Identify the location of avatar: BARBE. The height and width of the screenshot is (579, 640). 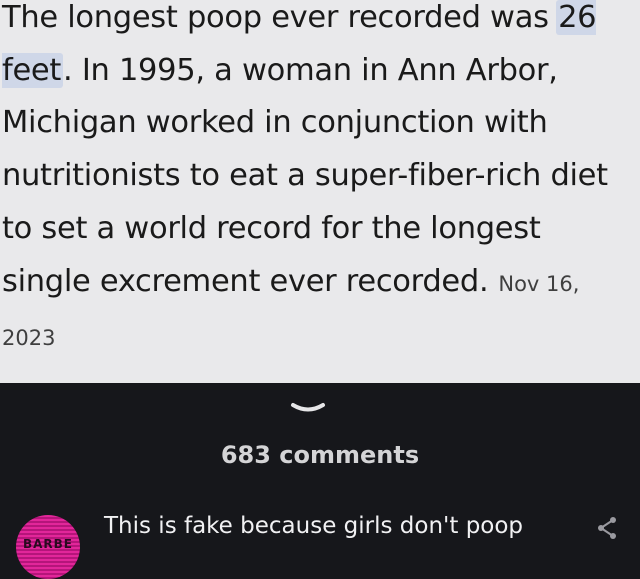
(48, 547).